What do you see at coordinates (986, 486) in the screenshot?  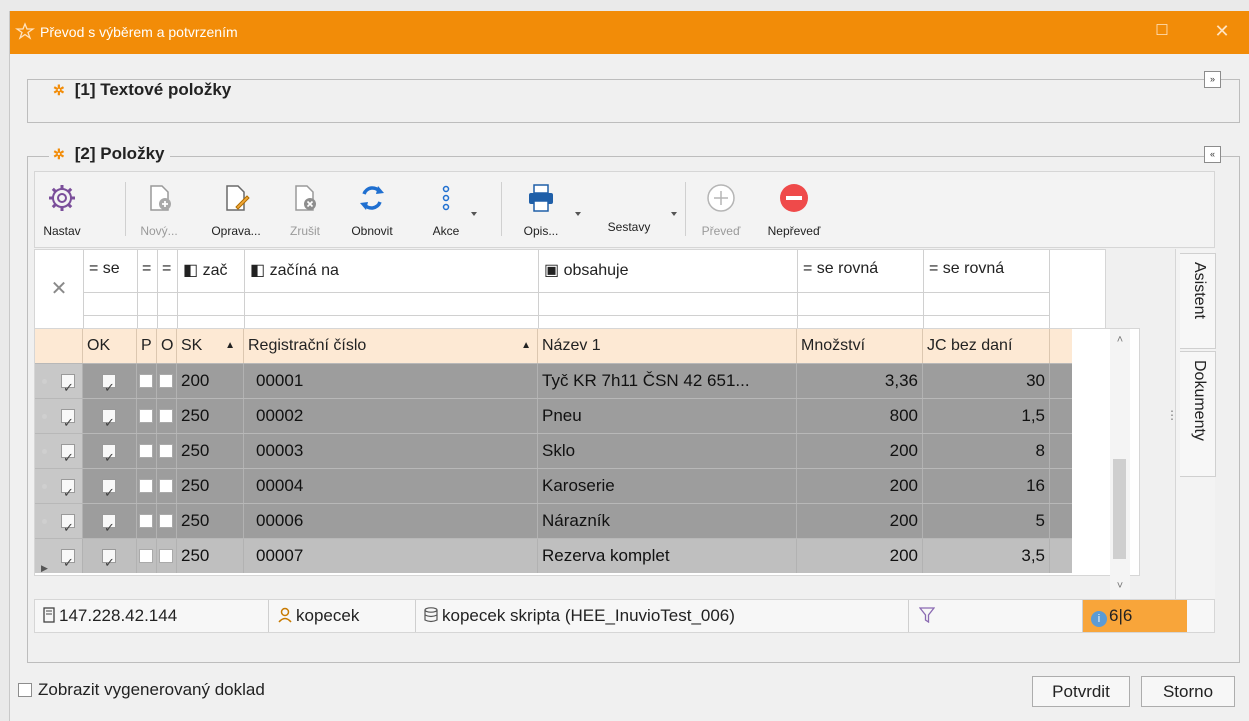 I see `cell-jc: 16` at bounding box center [986, 486].